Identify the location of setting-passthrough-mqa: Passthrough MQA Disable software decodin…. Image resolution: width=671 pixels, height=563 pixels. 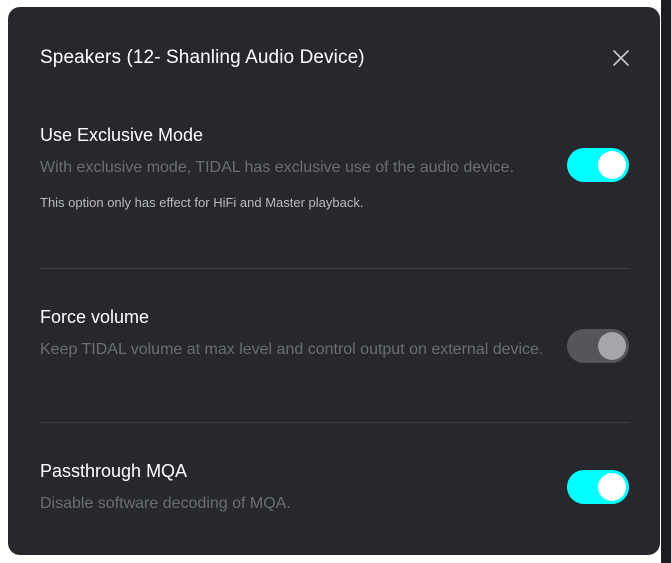
(335, 489).